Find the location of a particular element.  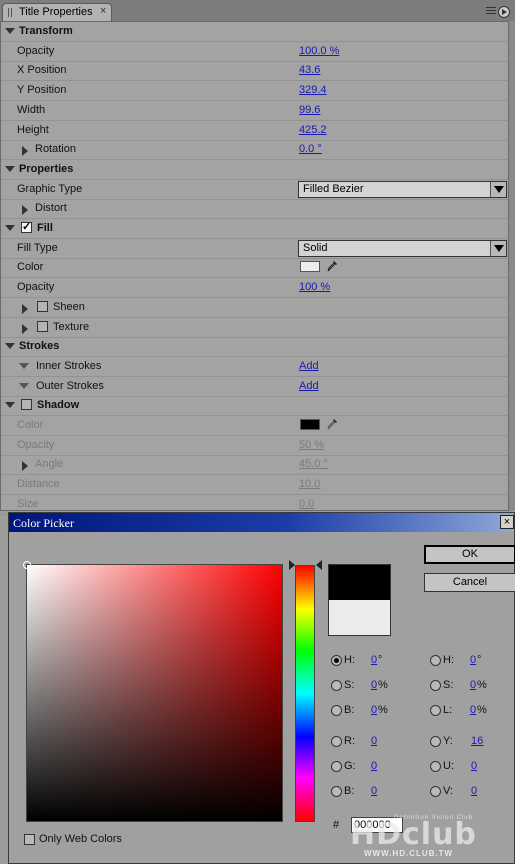

hsb-b-unit: % is located at coordinates (383, 710).